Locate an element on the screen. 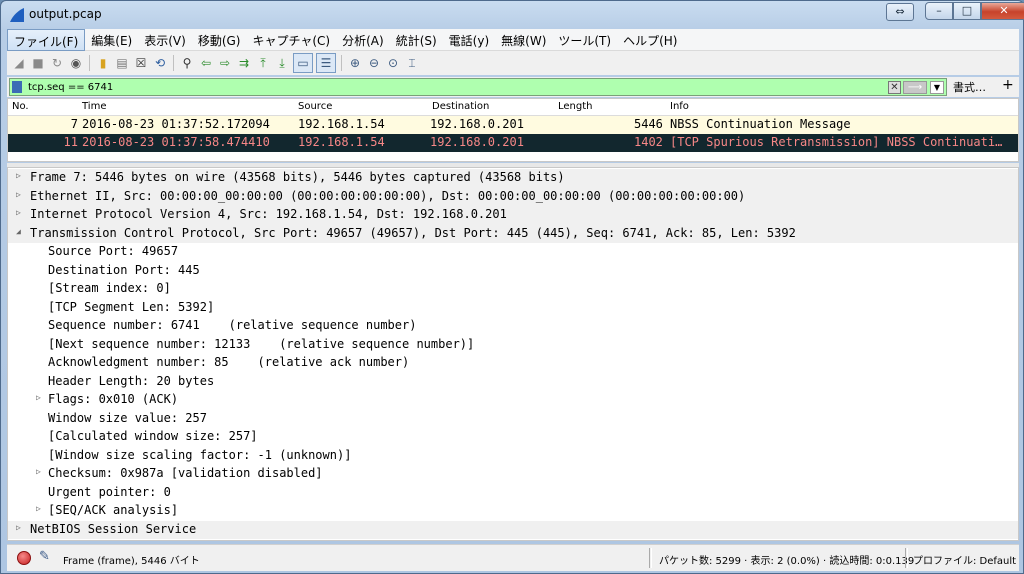 This screenshot has width=1024, height=574. bookmark-icon is located at coordinates (17, 87).